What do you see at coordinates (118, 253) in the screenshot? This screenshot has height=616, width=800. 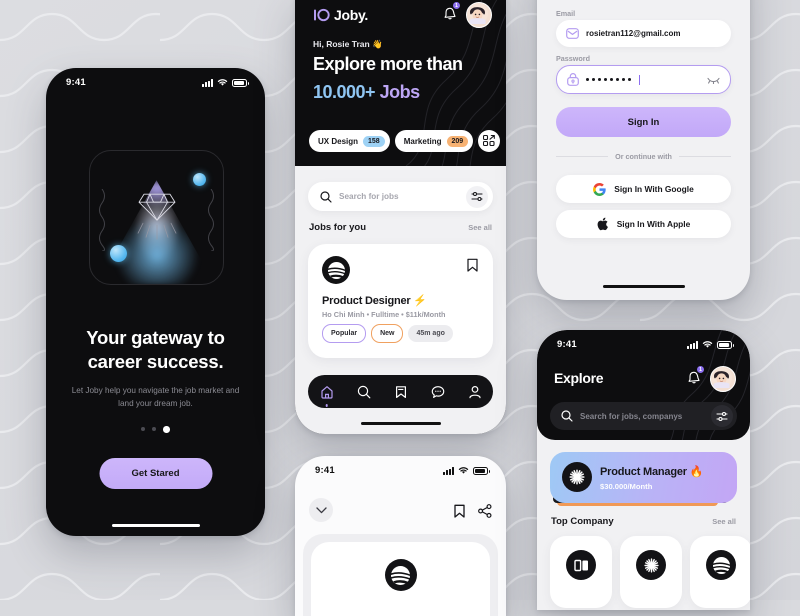 I see `decorative-dot-bottom` at bounding box center [118, 253].